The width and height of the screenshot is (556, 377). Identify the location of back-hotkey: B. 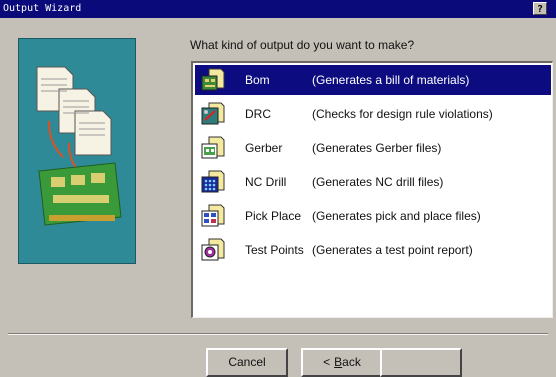
(338, 362).